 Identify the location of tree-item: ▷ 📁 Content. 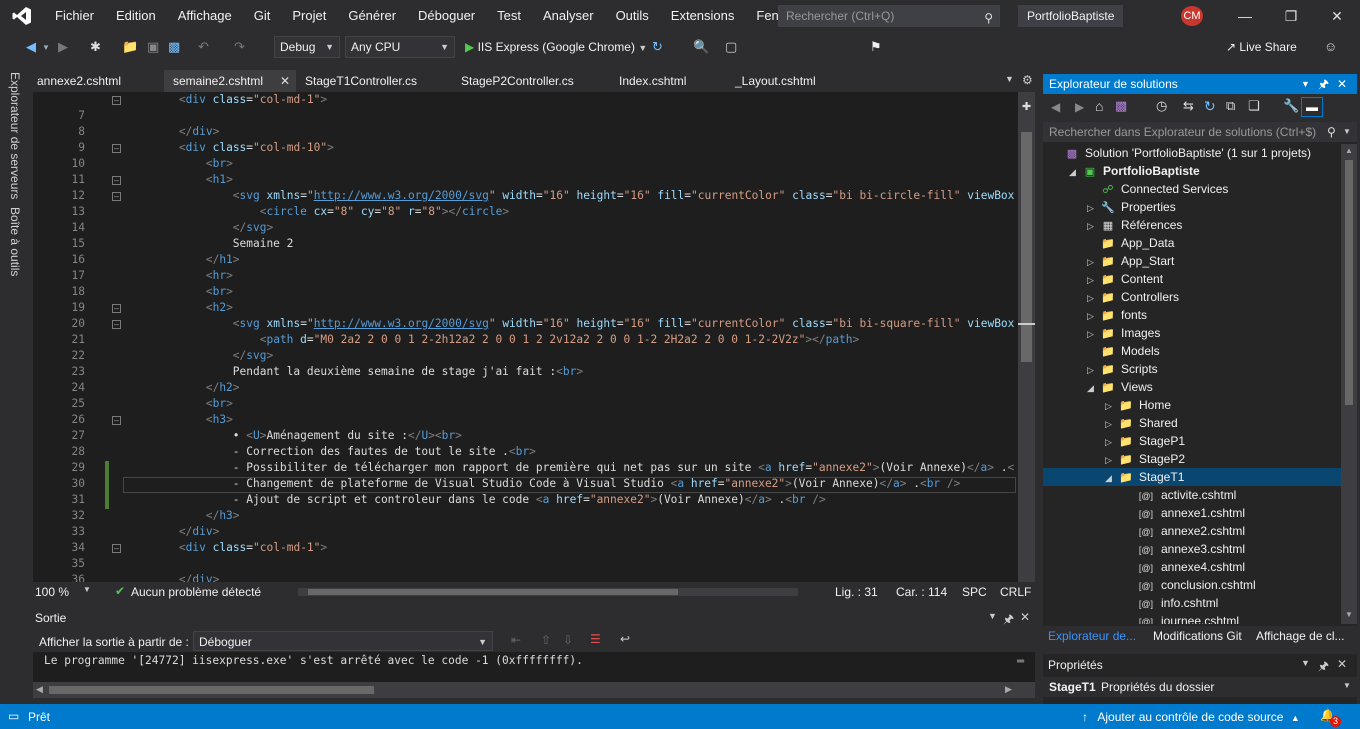
(1192, 279).